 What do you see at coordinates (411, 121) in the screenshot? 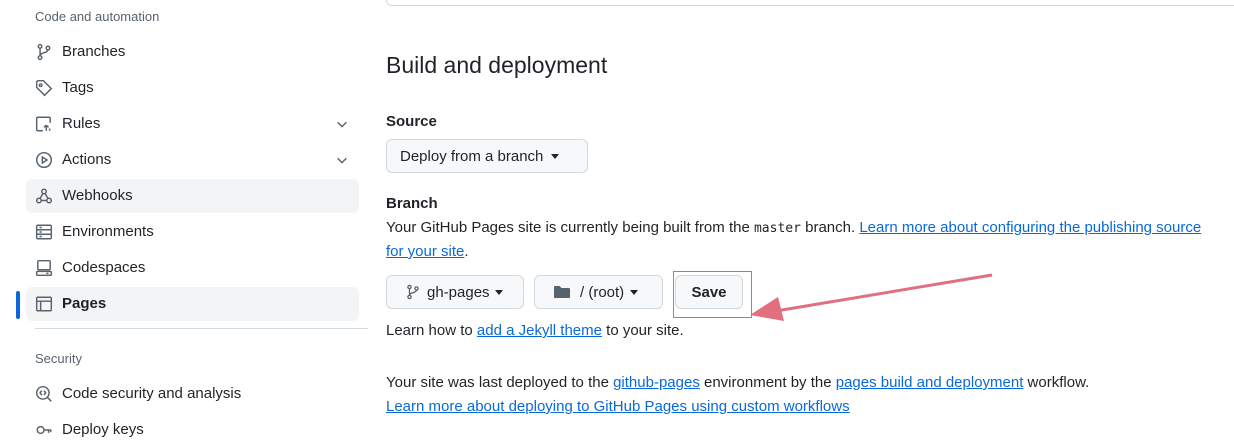
I see `source-label: Source` at bounding box center [411, 121].